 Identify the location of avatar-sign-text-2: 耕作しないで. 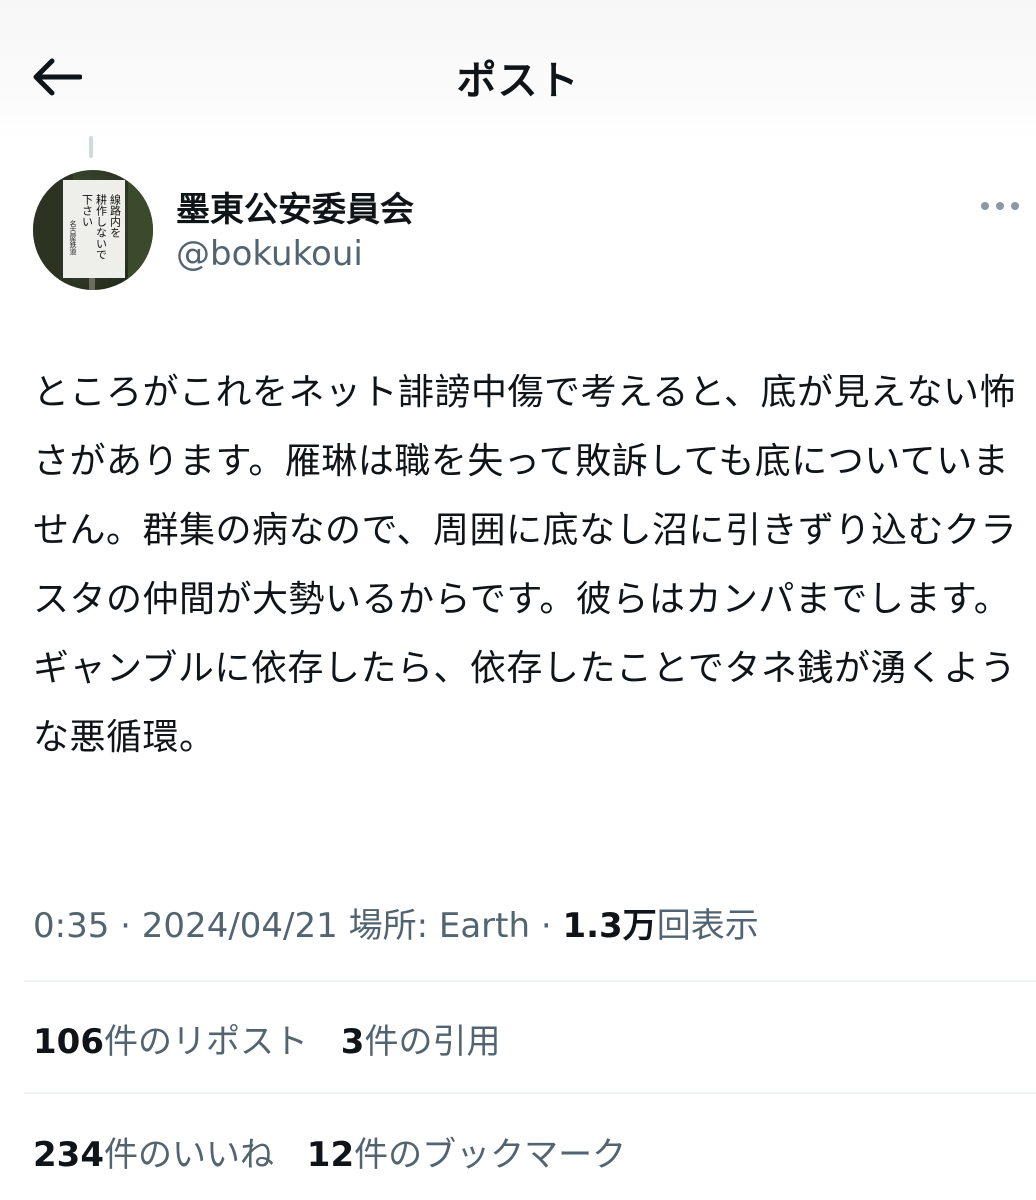
(101, 226).